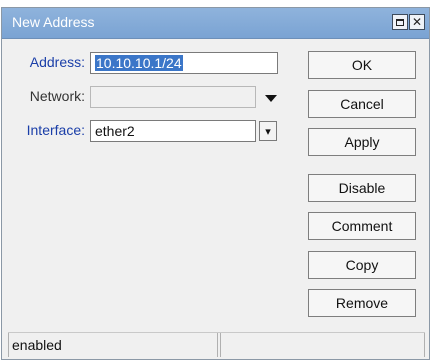  I want to click on network-label: Network:, so click(57, 96).